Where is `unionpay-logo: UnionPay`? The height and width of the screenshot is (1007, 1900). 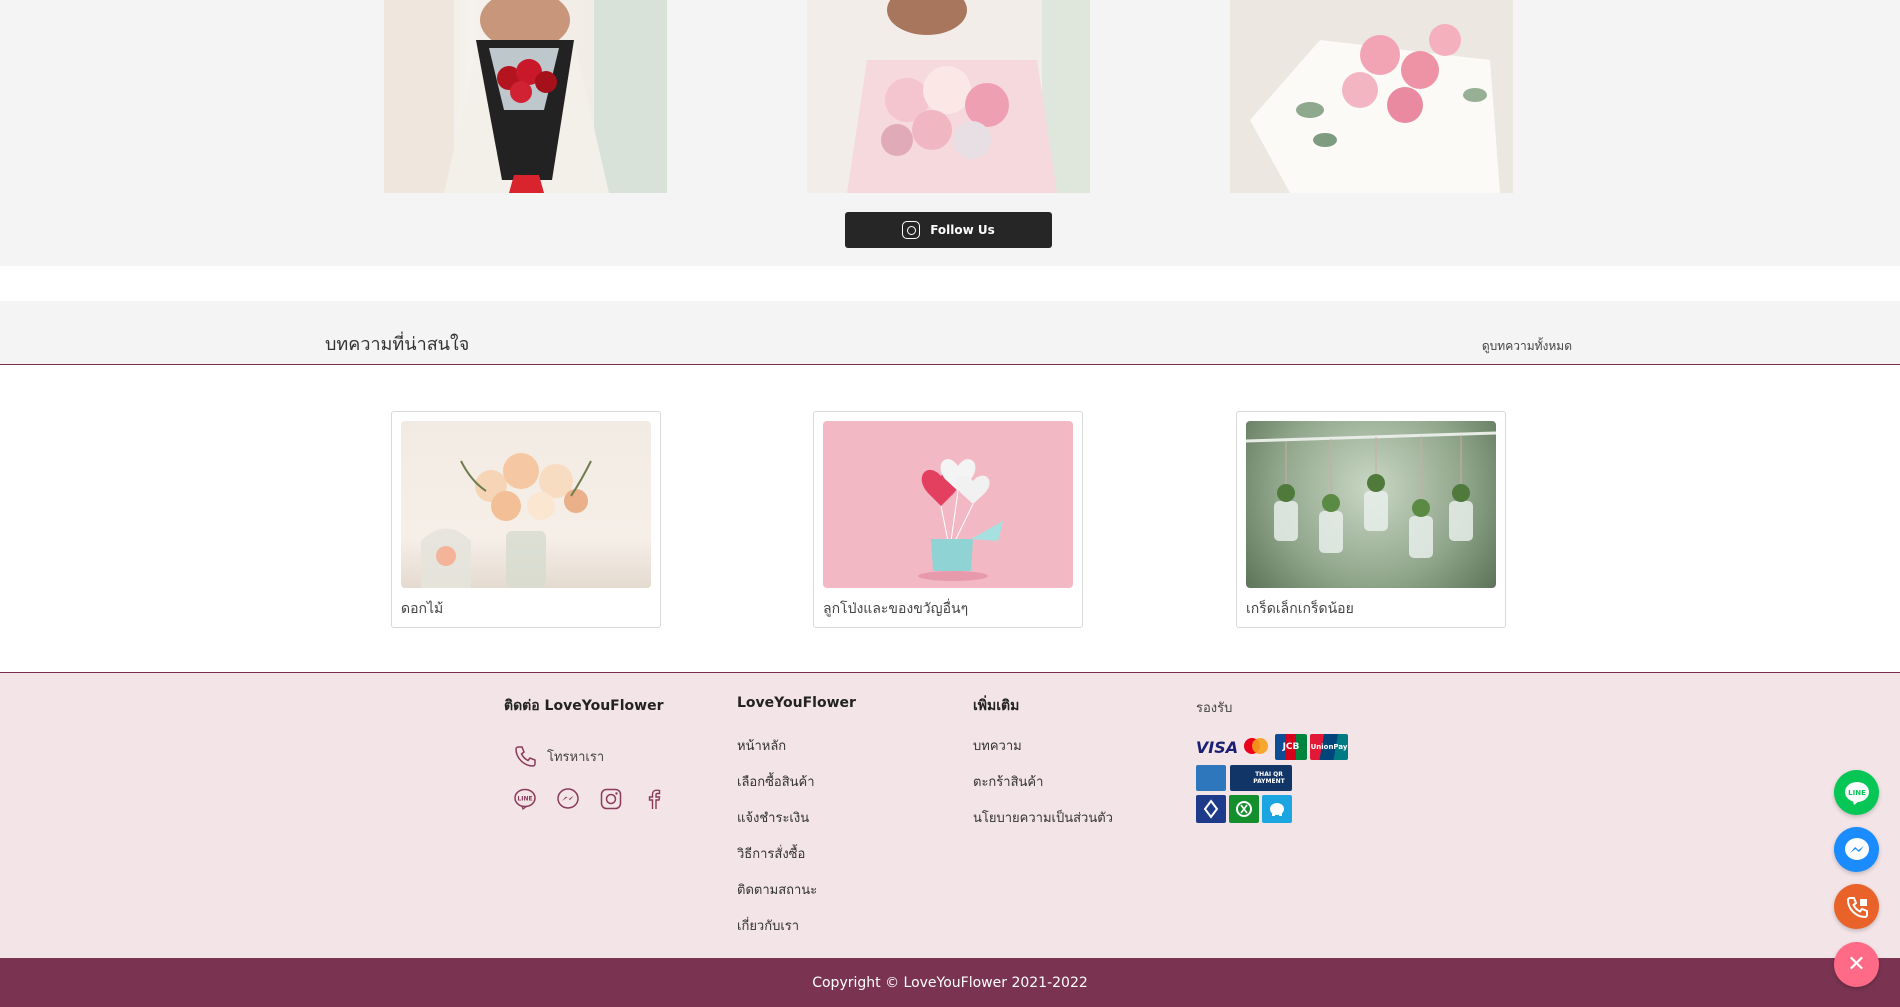
unionpay-logo: UnionPay is located at coordinates (1329, 747).